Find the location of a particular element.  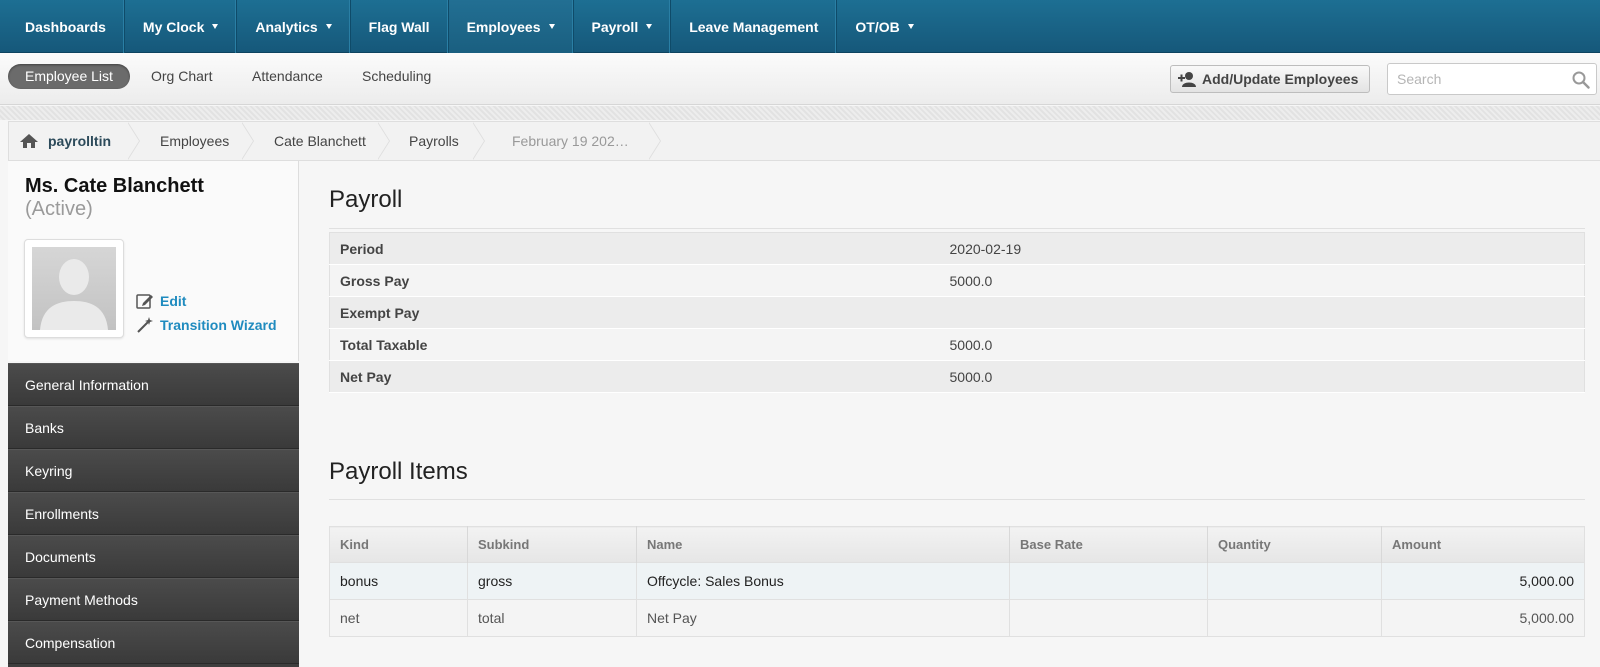

edit-icon is located at coordinates (144, 301).